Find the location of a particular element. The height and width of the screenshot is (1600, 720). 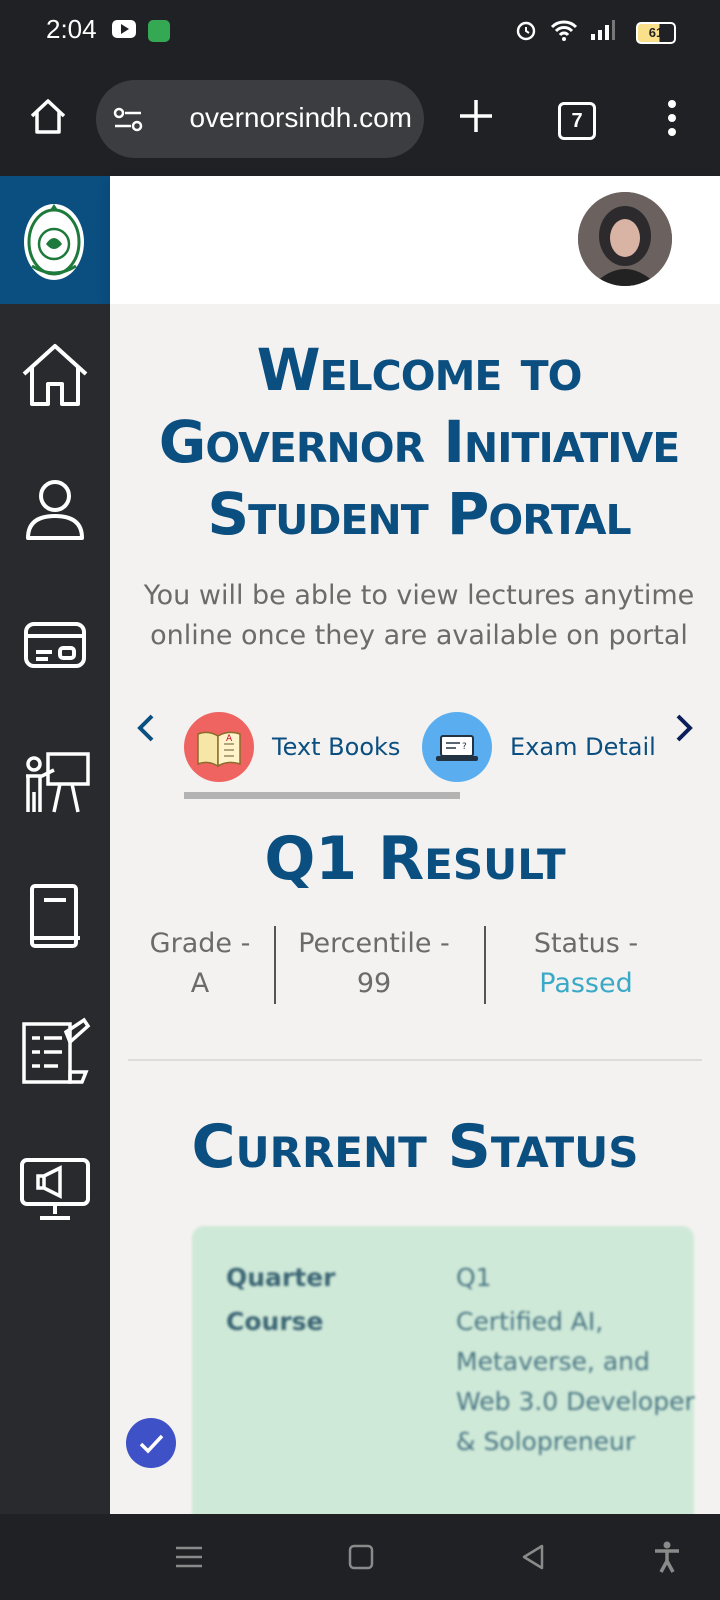

status-icons is located at coordinates (565, 30).